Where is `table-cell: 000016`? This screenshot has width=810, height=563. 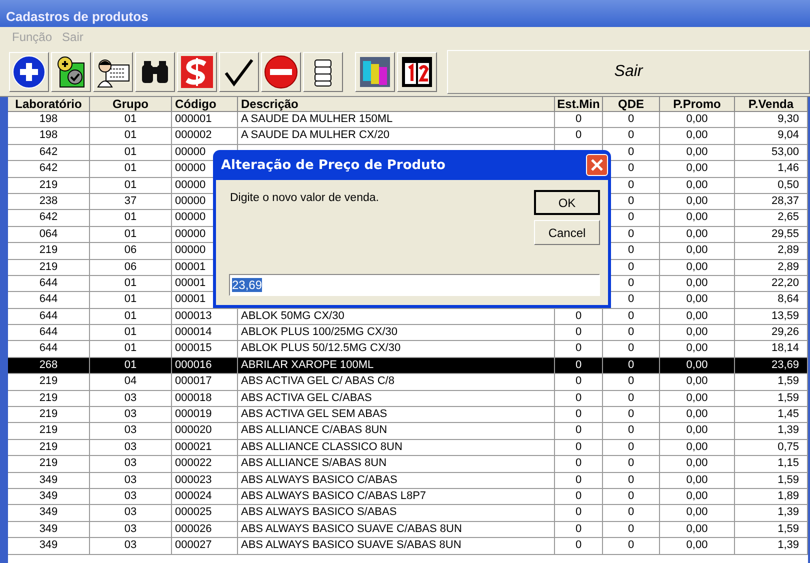
table-cell: 000016 is located at coordinates (205, 366).